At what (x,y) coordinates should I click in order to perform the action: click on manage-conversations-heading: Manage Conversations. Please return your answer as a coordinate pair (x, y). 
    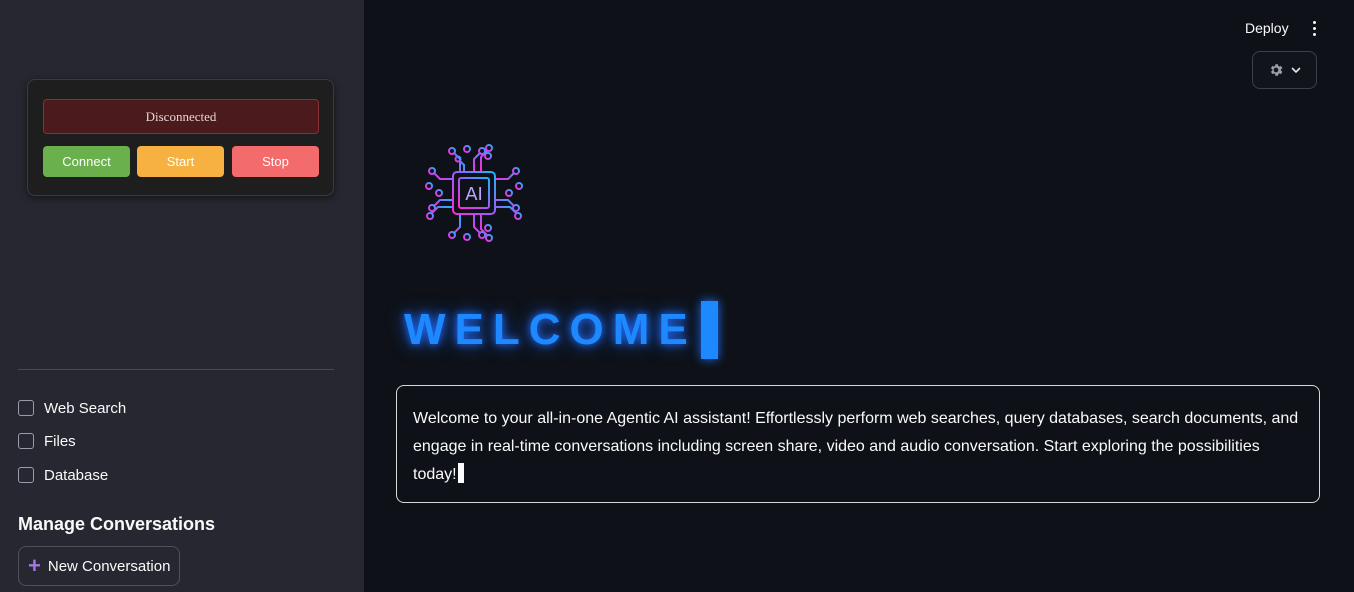
    Looking at the image, I should click on (117, 524).